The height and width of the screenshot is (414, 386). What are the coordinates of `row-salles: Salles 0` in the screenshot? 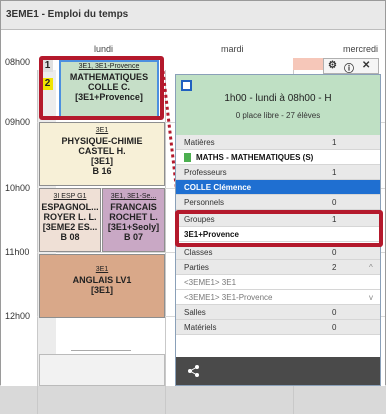 It's located at (278, 312).